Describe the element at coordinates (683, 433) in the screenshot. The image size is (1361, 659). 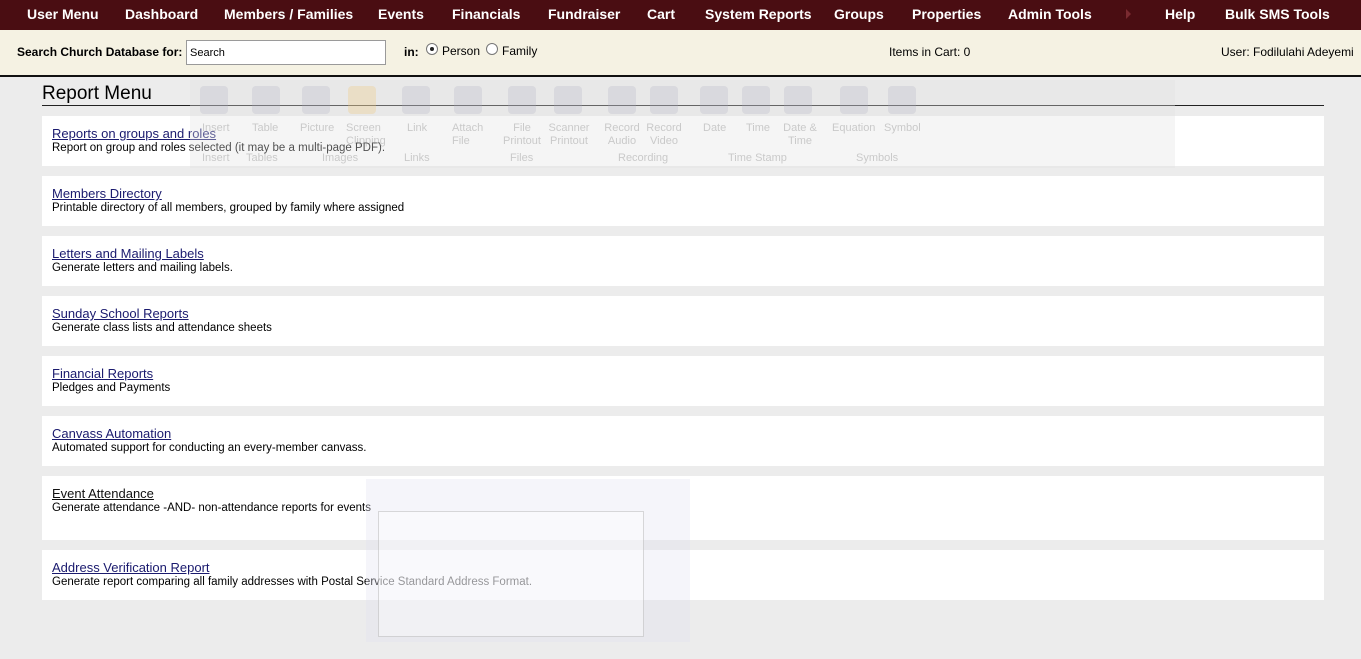
I see `report-link-canvass: Canvass Automation` at that location.